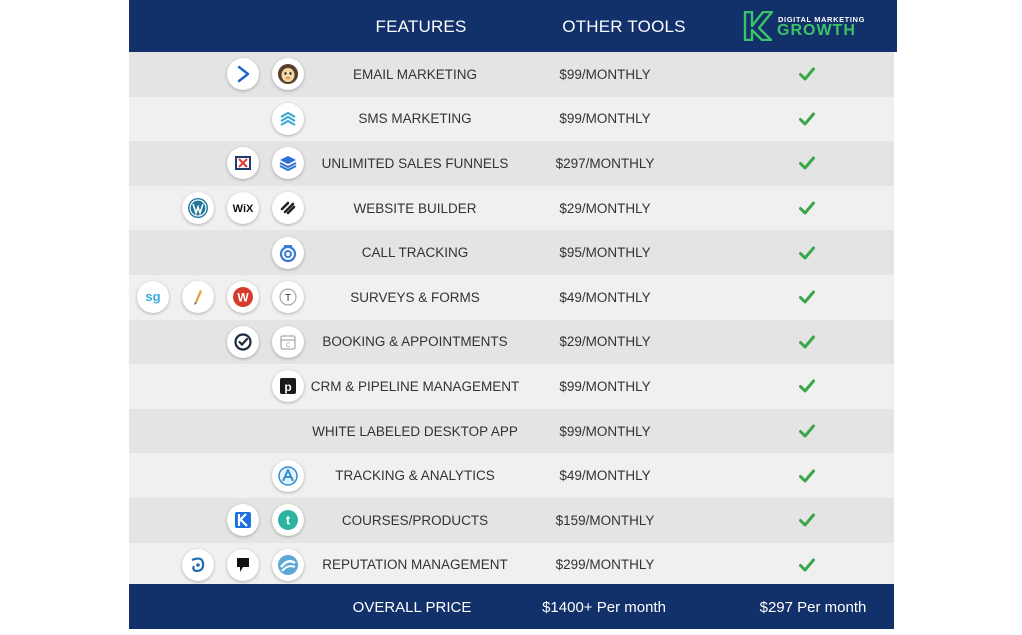  I want to click on table-row: CALL TRACKING $95/MONTHLY, so click(511, 252).